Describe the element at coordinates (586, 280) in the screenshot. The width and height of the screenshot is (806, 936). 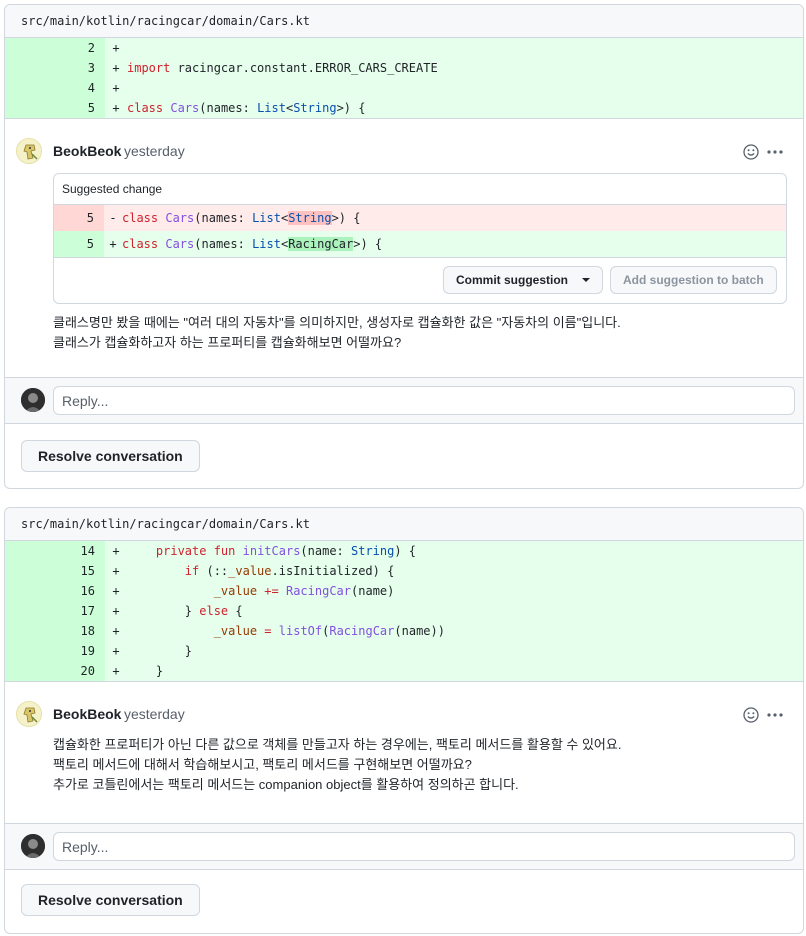
I see `chevron-down-icon` at that location.